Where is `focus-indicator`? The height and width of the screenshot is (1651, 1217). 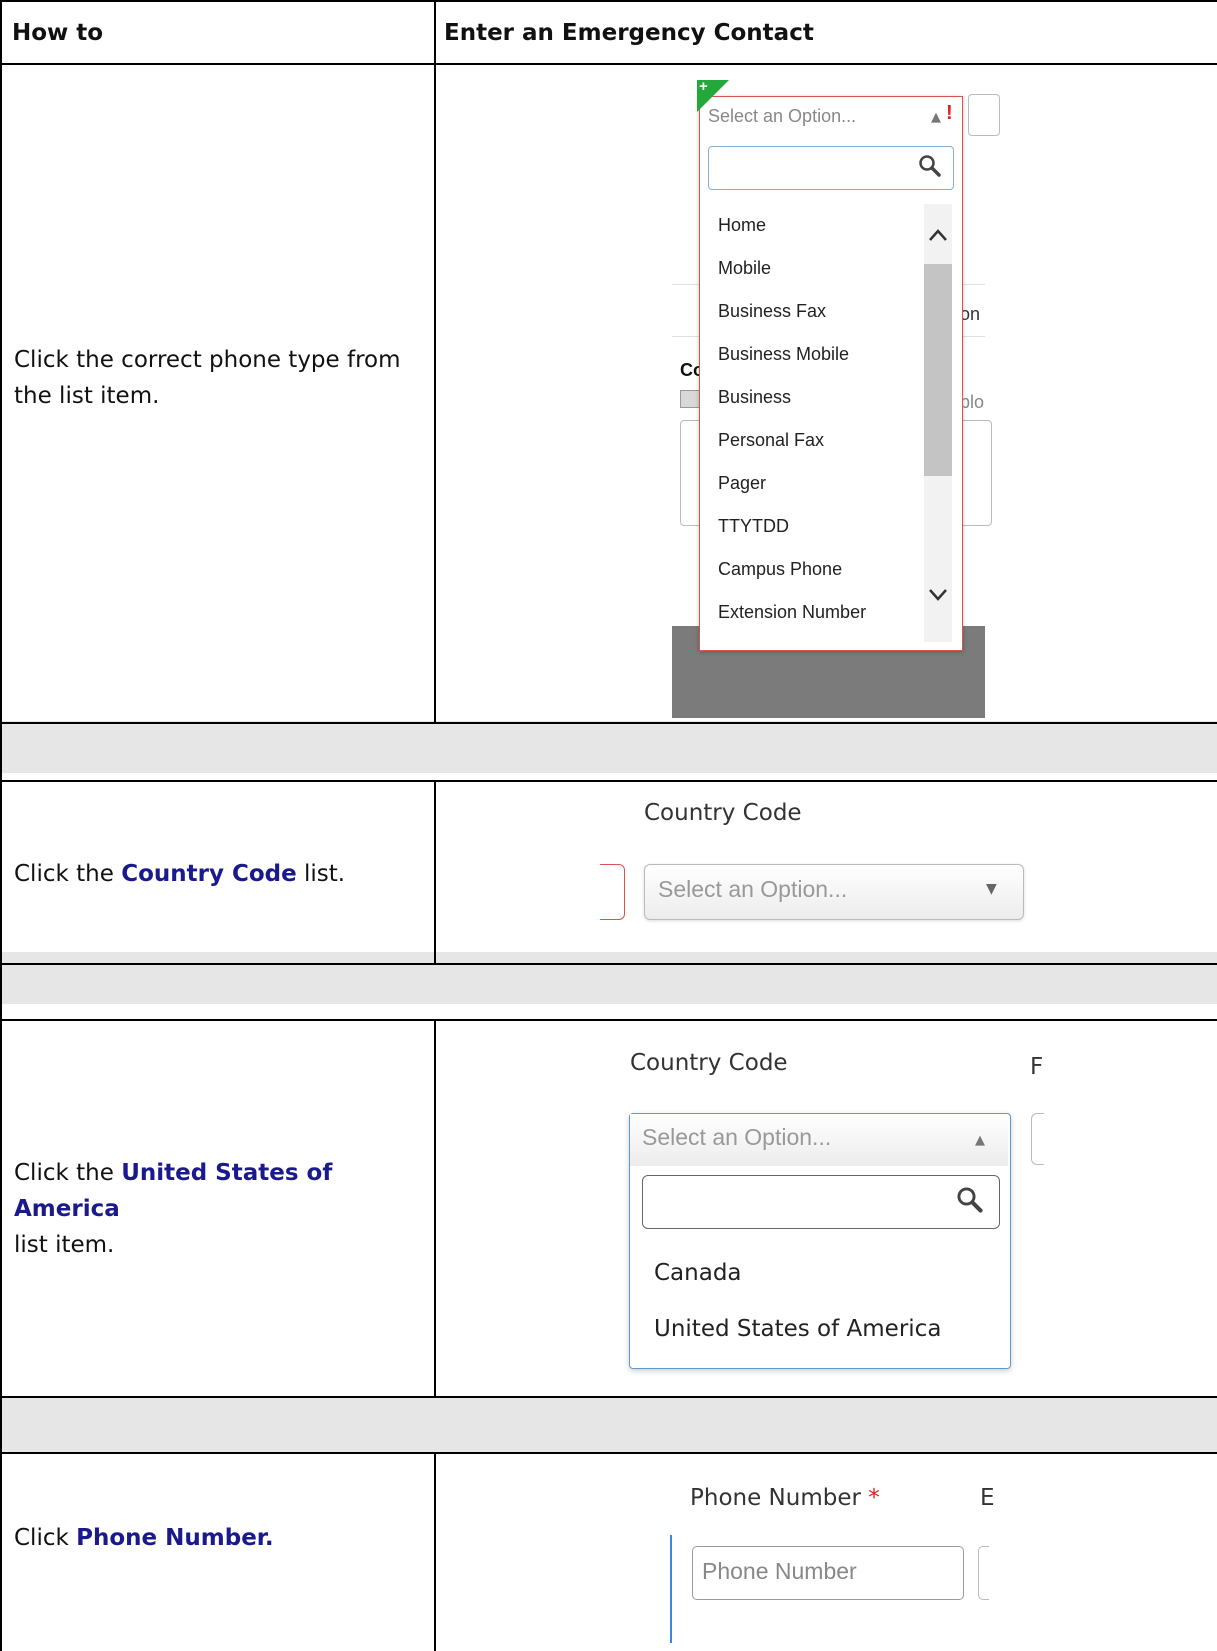
focus-indicator is located at coordinates (671, 1589).